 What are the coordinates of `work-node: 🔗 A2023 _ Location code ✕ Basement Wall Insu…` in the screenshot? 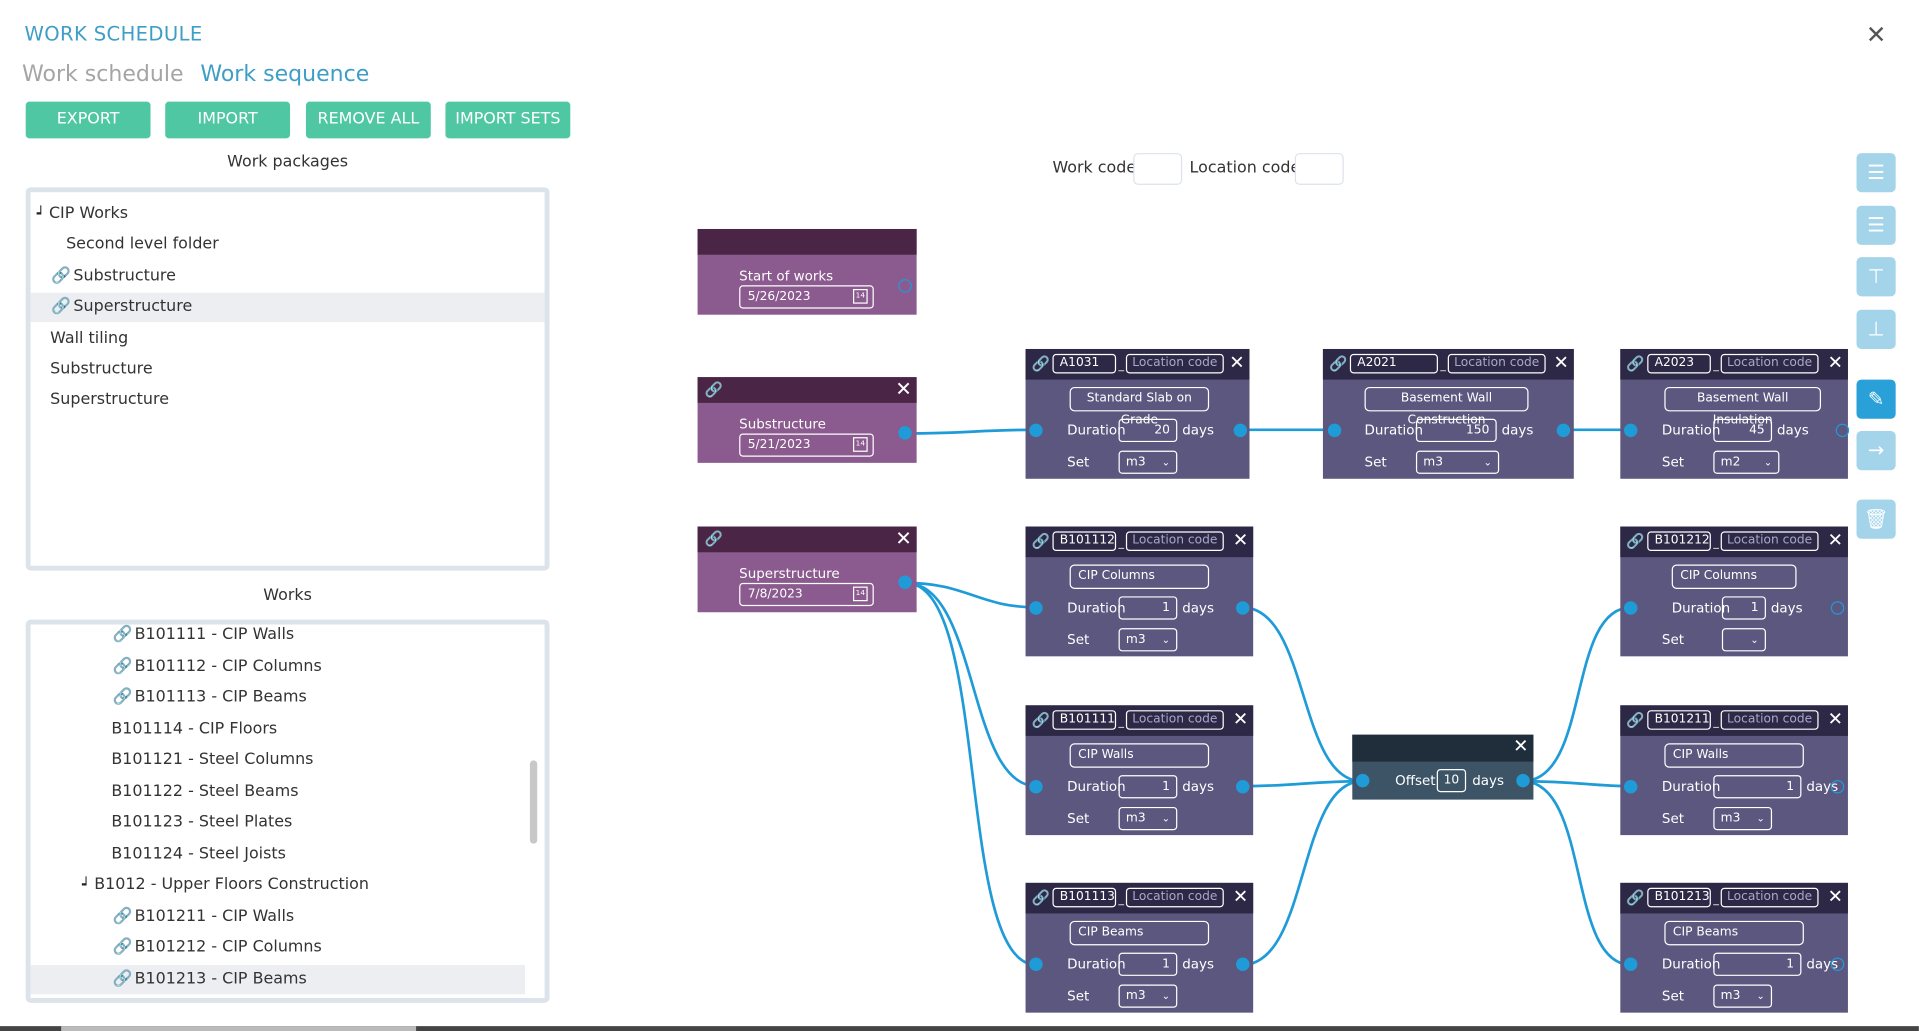 It's located at (1734, 413).